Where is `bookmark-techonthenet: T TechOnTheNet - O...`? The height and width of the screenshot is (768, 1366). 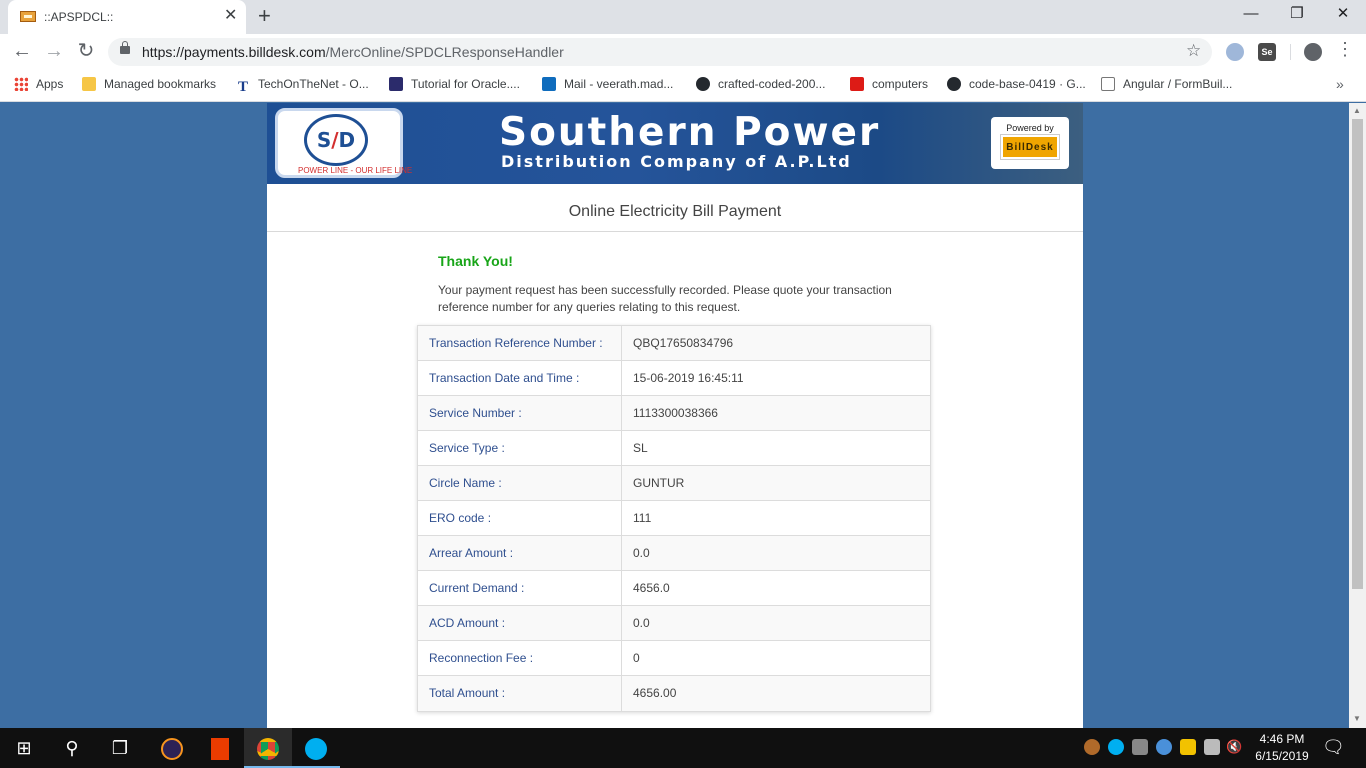 bookmark-techonthenet: T TechOnTheNet - O... is located at coordinates (302, 86).